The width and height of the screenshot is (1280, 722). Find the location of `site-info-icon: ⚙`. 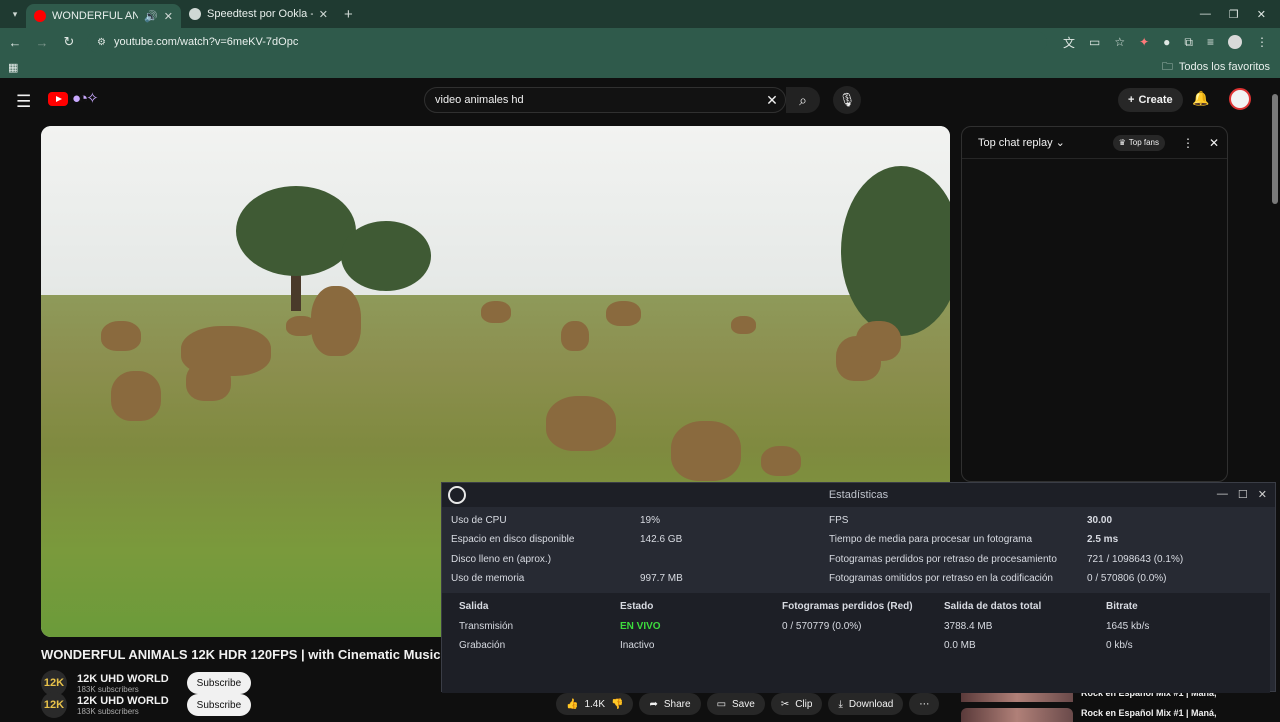

site-info-icon: ⚙ is located at coordinates (101, 42).